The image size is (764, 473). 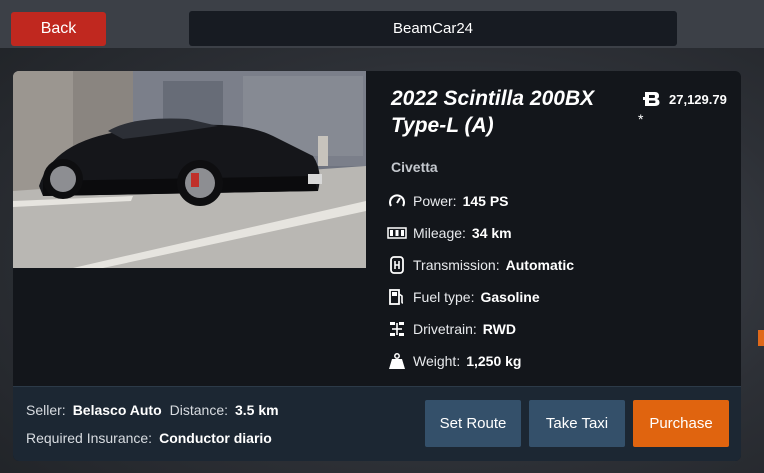 I want to click on price: 27,129.79, so click(x=685, y=99).